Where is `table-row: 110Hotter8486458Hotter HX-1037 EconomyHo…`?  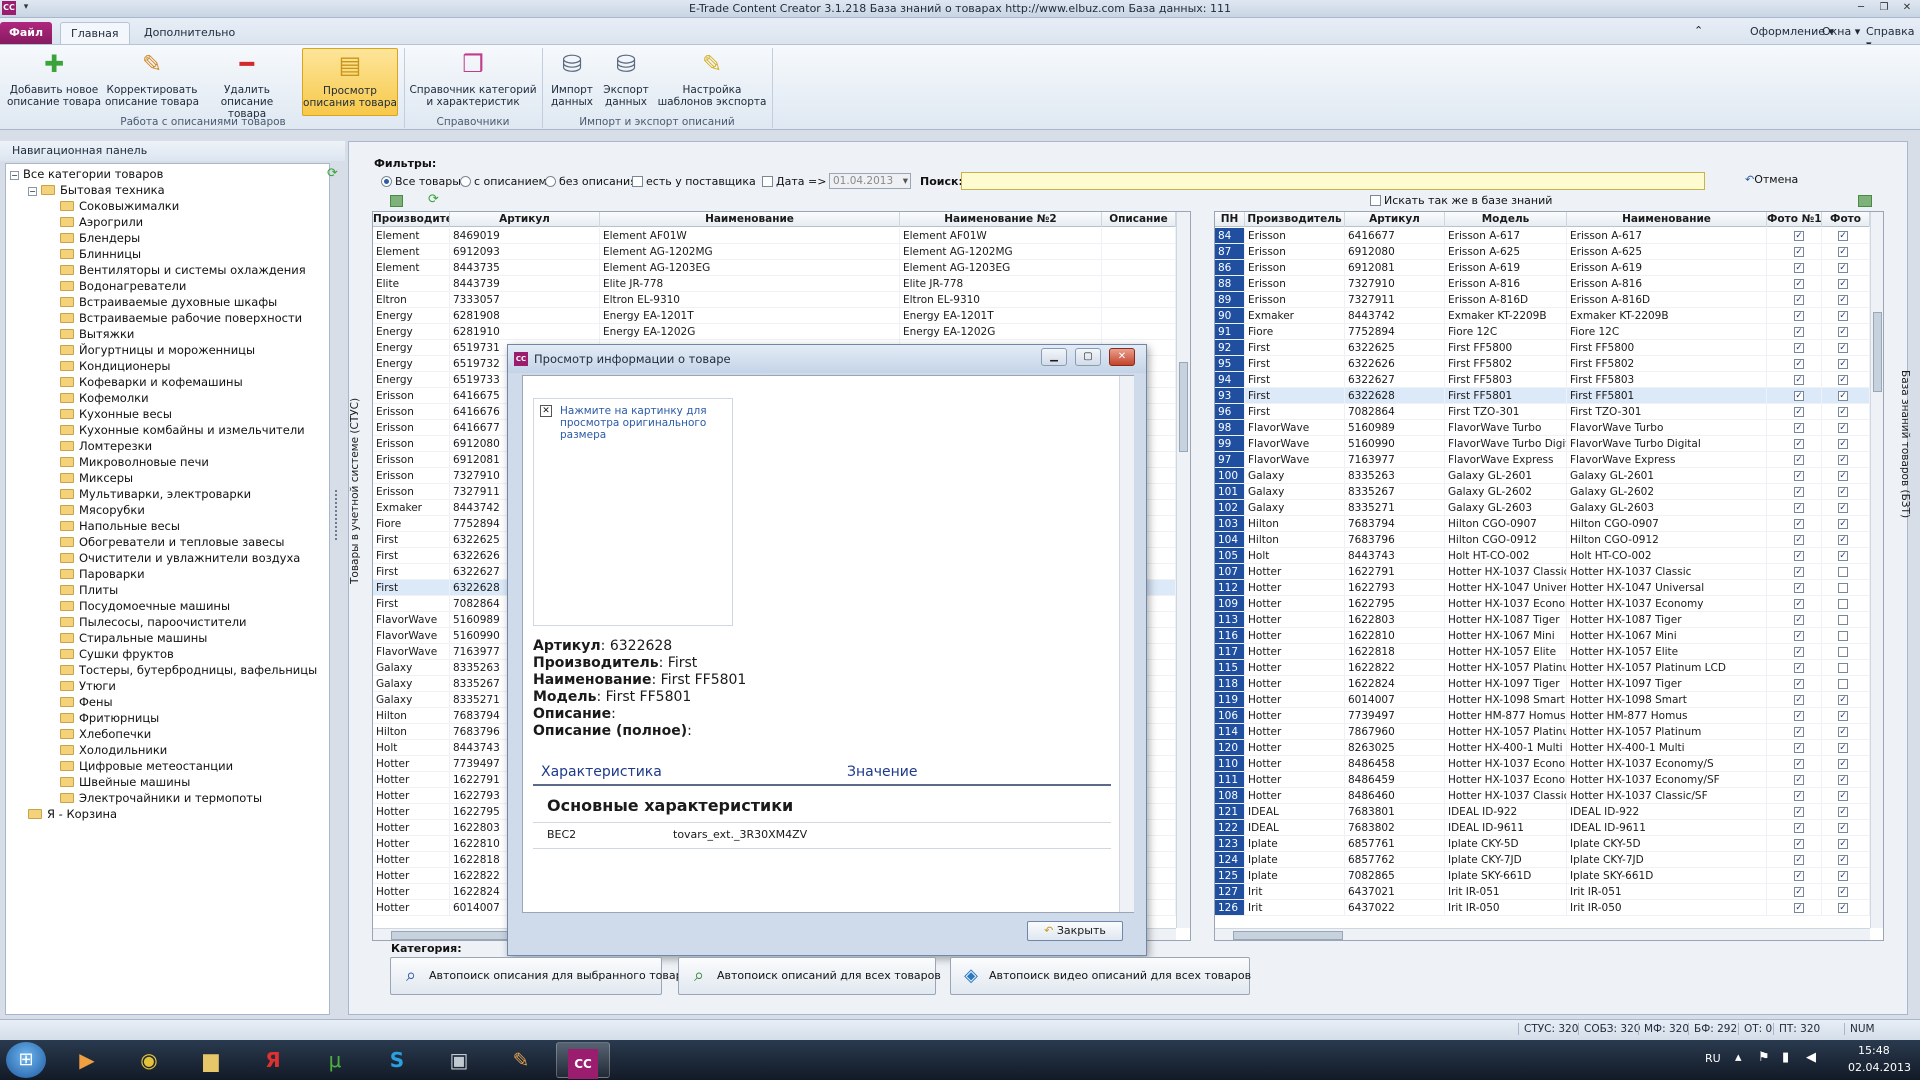
table-row: 110Hotter8486458Hotter HX-1037 EconomyHo… is located at coordinates (1542, 764).